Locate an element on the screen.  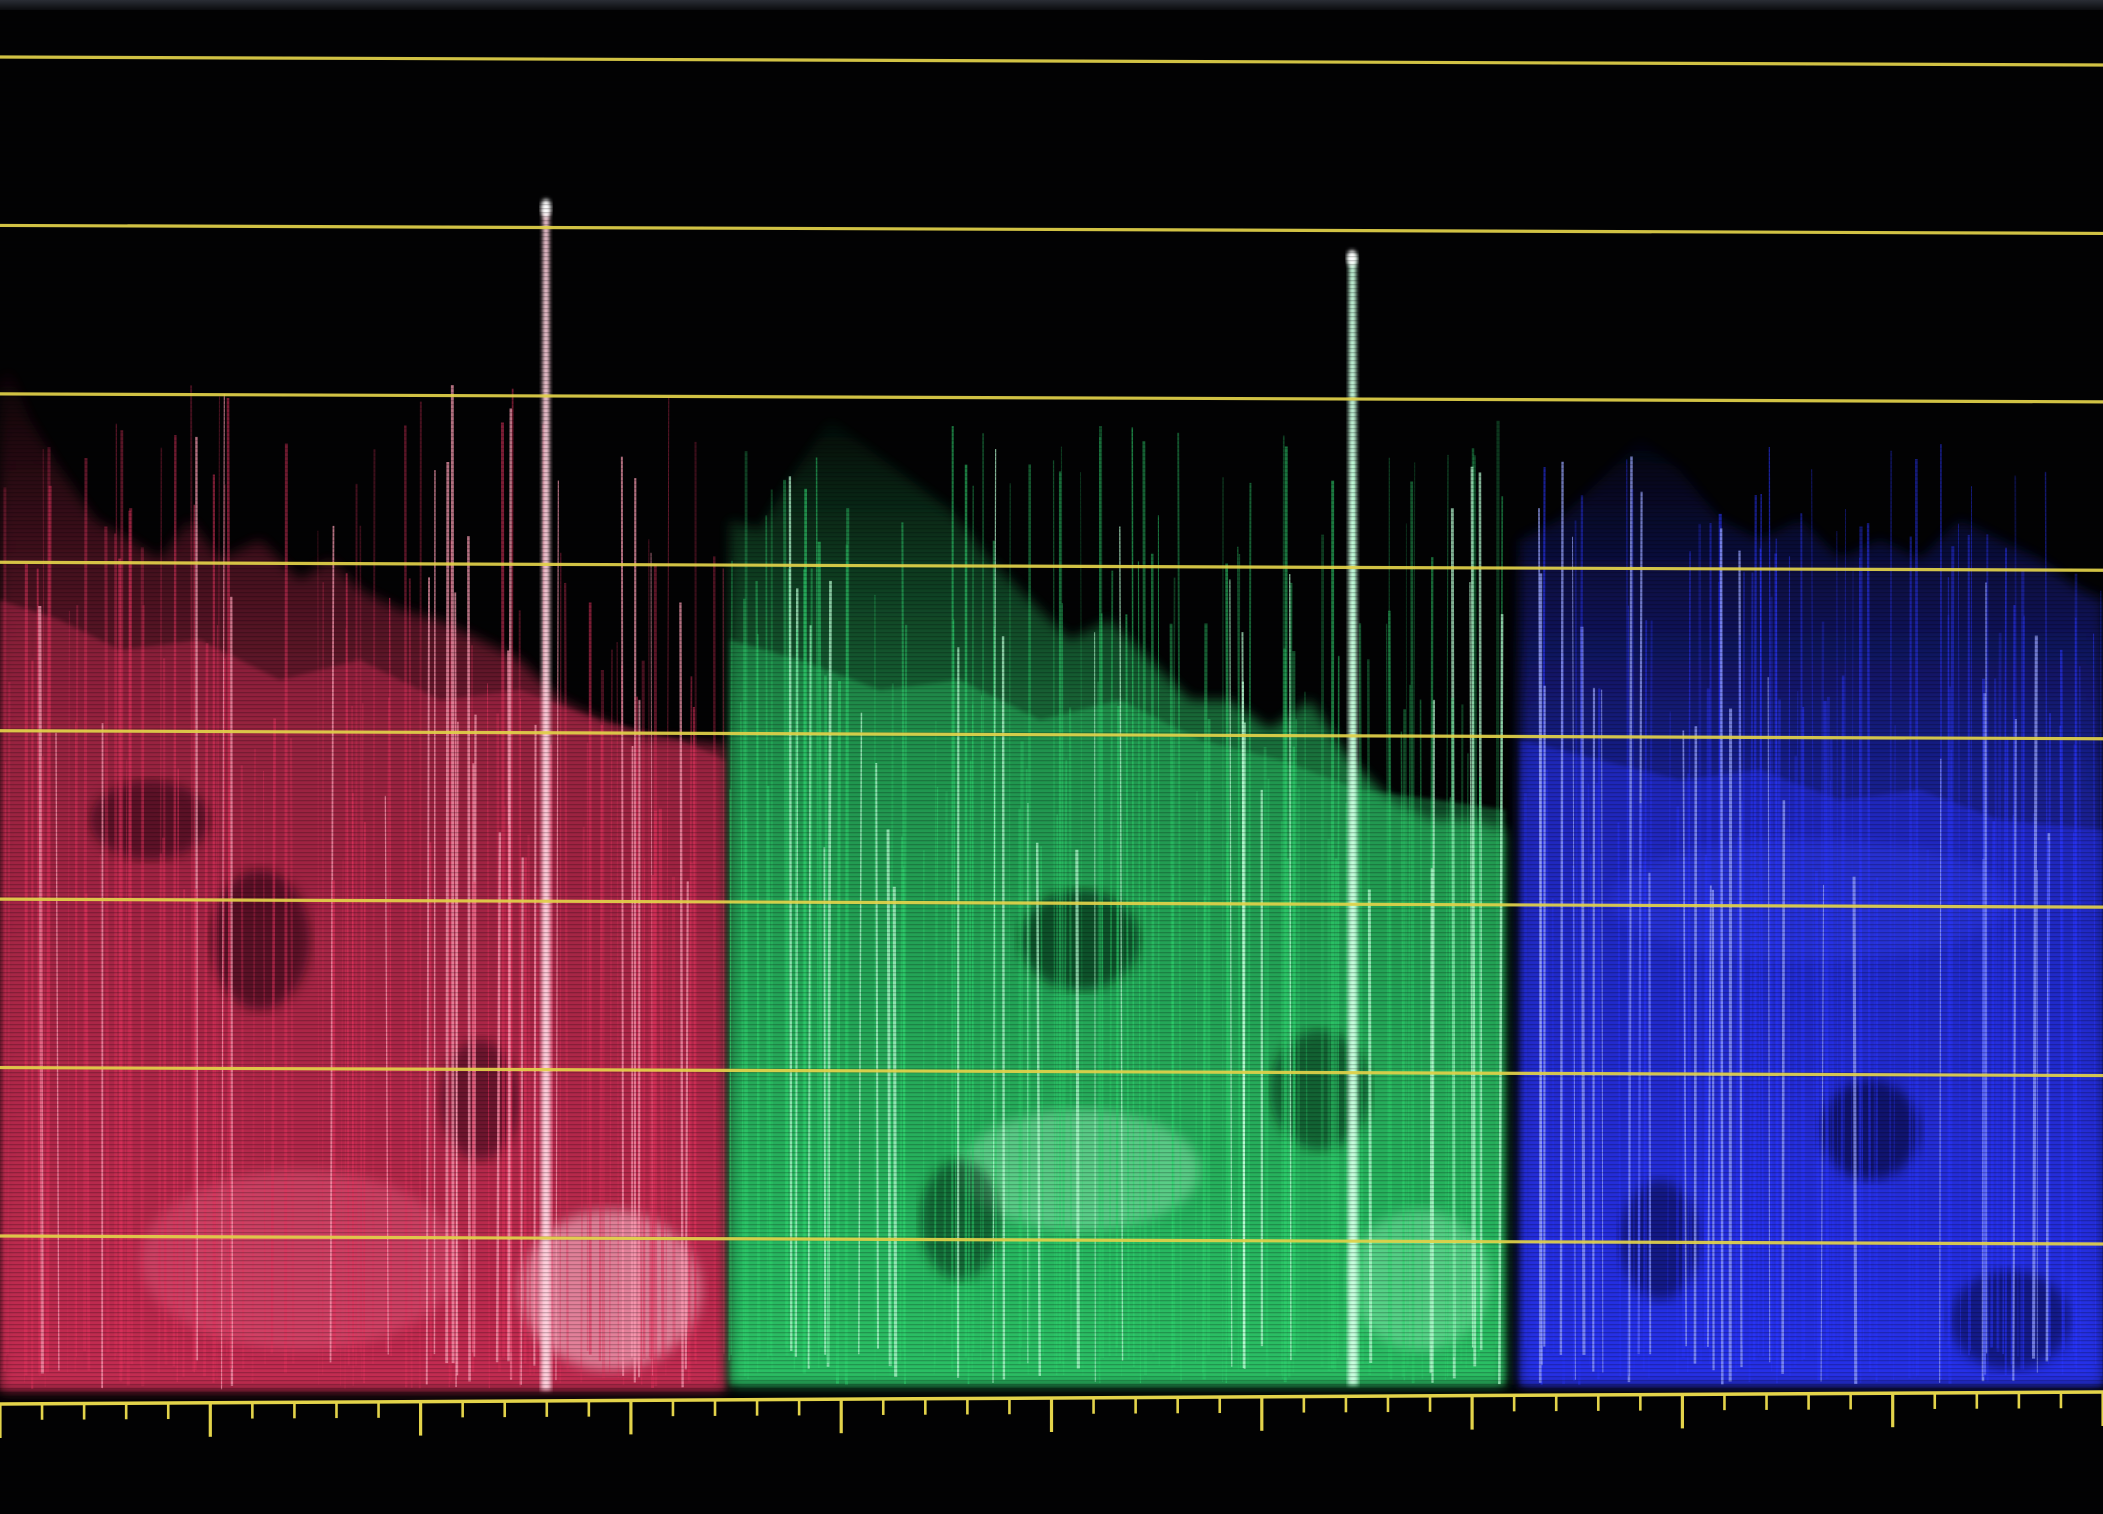
scope-top-border is located at coordinates (1051, 5).